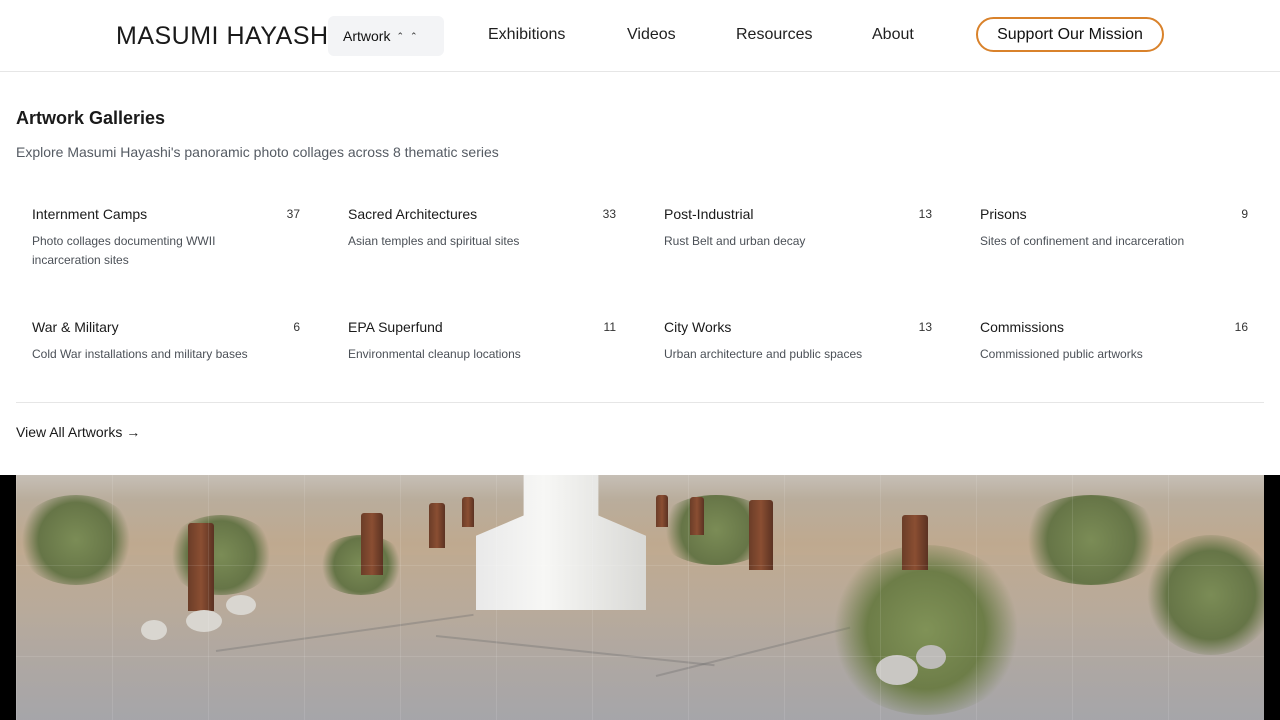 The width and height of the screenshot is (1280, 720). What do you see at coordinates (413, 214) in the screenshot?
I see `gallery-name: Sacred Architectures` at bounding box center [413, 214].